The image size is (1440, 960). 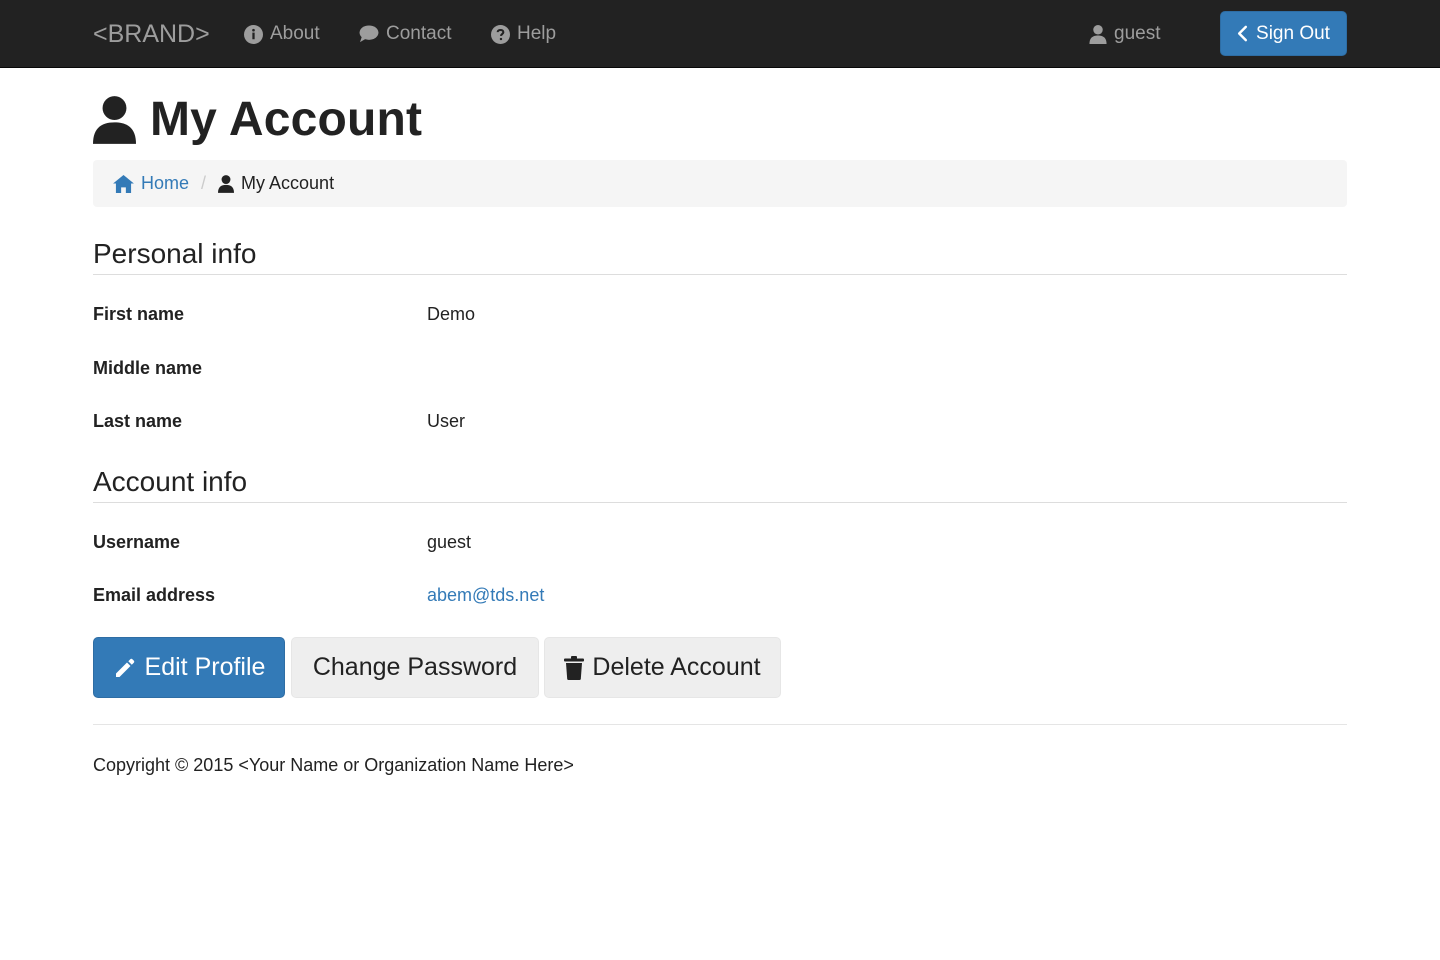 I want to click on breadcrumb: Home / My Account, so click(x=720, y=183).